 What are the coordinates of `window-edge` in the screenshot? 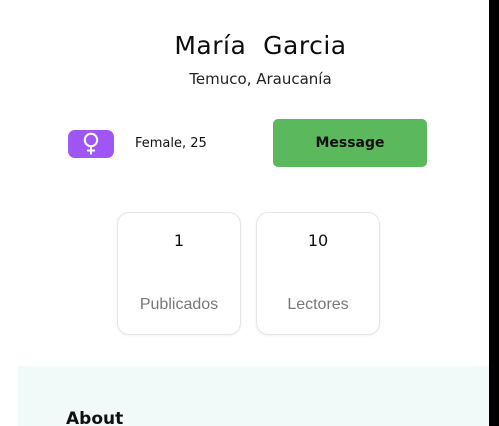 It's located at (494, 213).